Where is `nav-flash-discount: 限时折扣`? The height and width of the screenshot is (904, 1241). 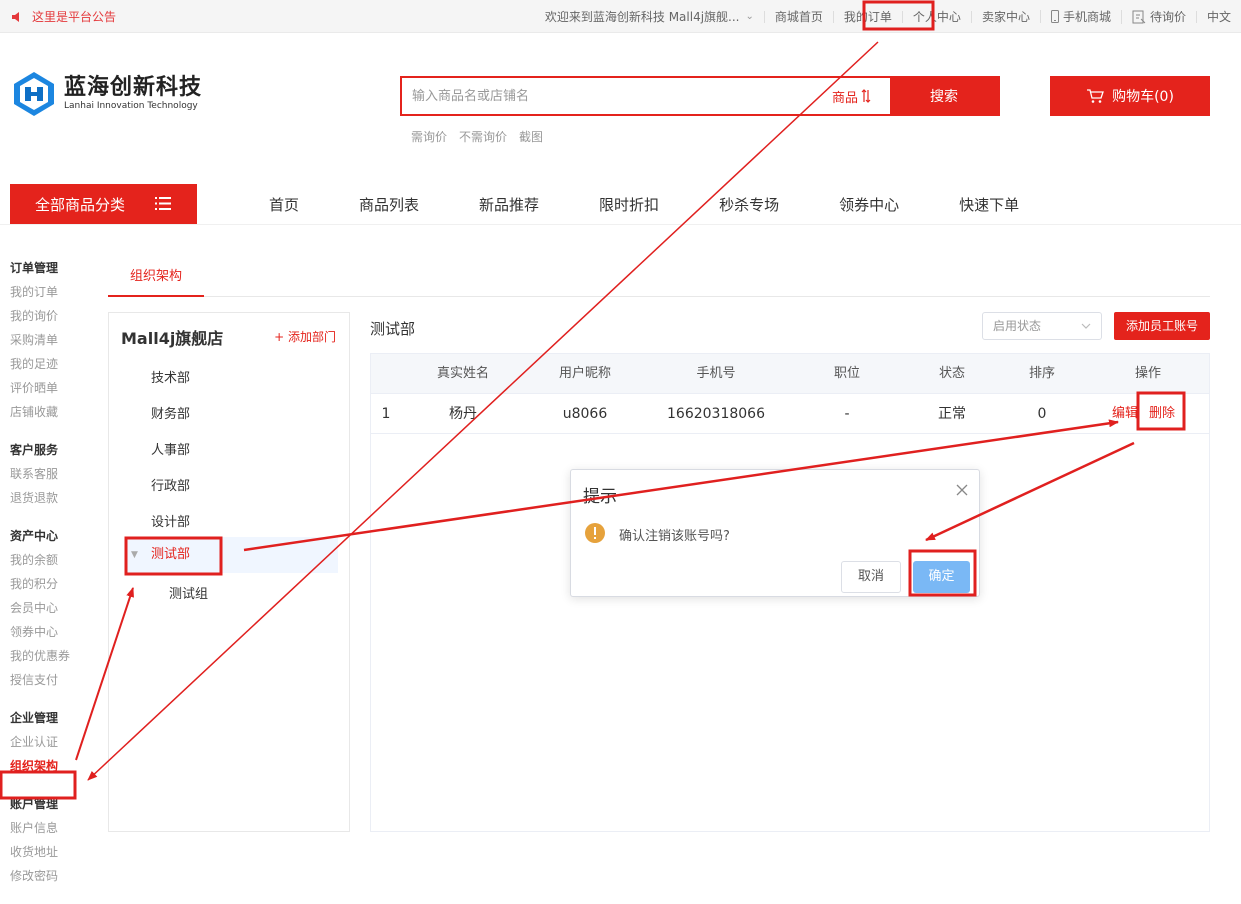
nav-flash-discount: 限时折扣 is located at coordinates (629, 204).